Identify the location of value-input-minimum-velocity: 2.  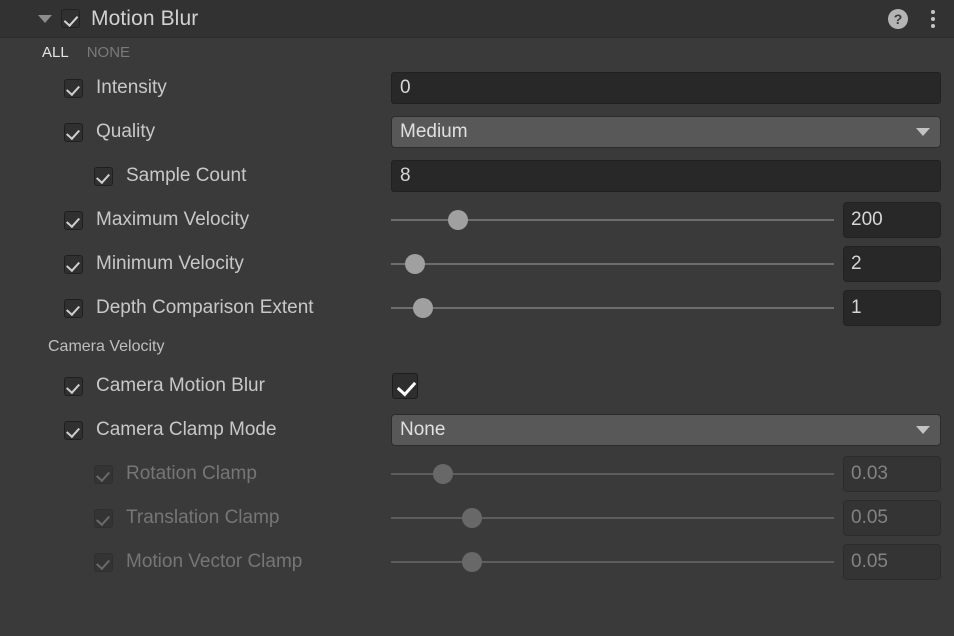
(892, 264).